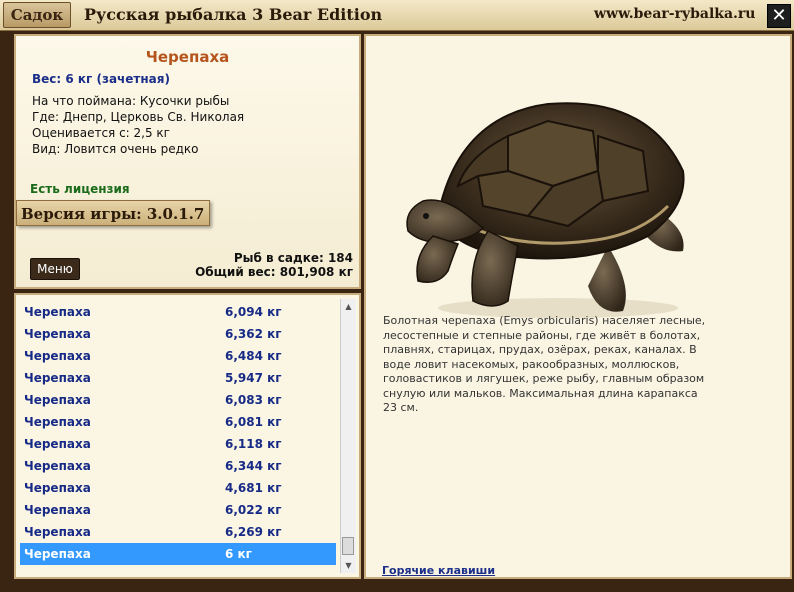 The image size is (794, 592). Describe the element at coordinates (178, 312) in the screenshot. I see `list-item: Черепаха 6,094 кг` at that location.